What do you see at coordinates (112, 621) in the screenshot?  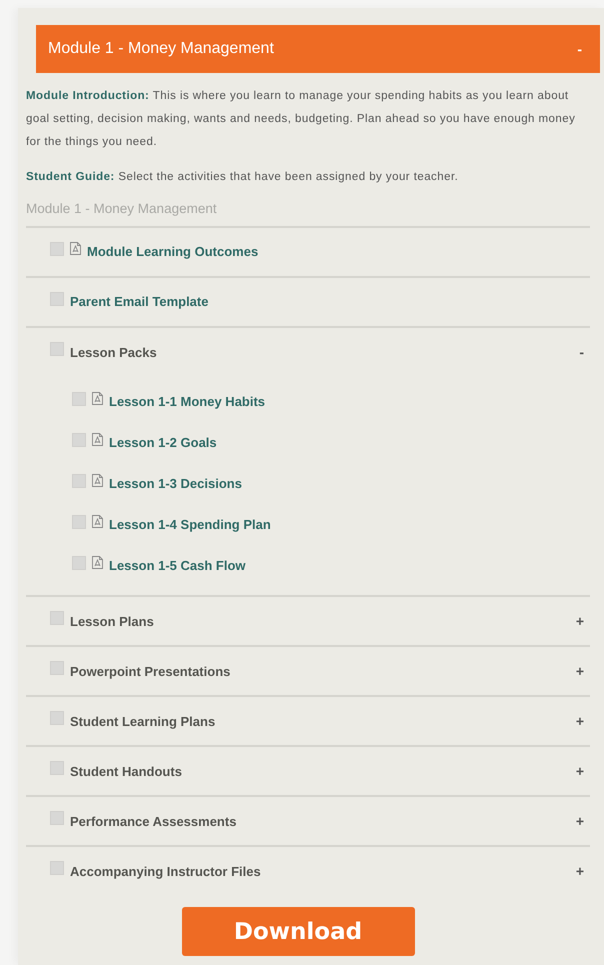 I see `category-label: Lesson Plans` at bounding box center [112, 621].